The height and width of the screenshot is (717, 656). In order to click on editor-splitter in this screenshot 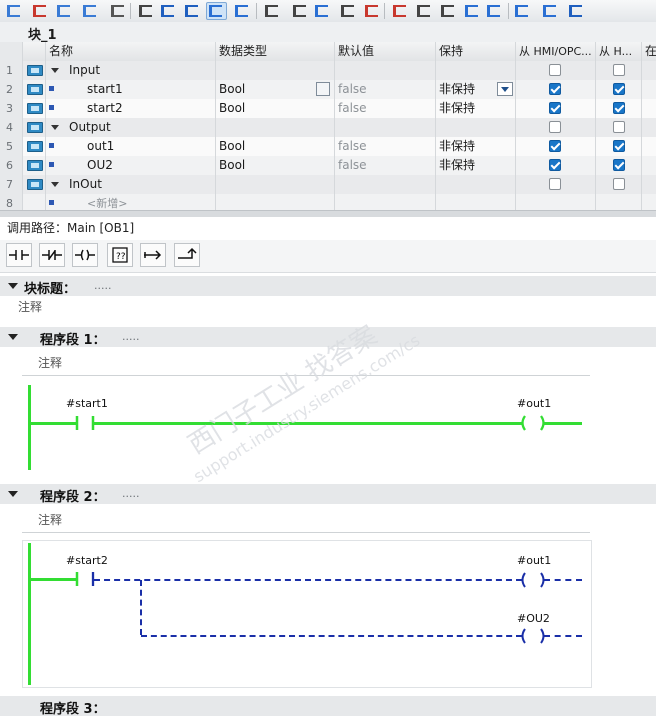, I will do `click(328, 213)`.